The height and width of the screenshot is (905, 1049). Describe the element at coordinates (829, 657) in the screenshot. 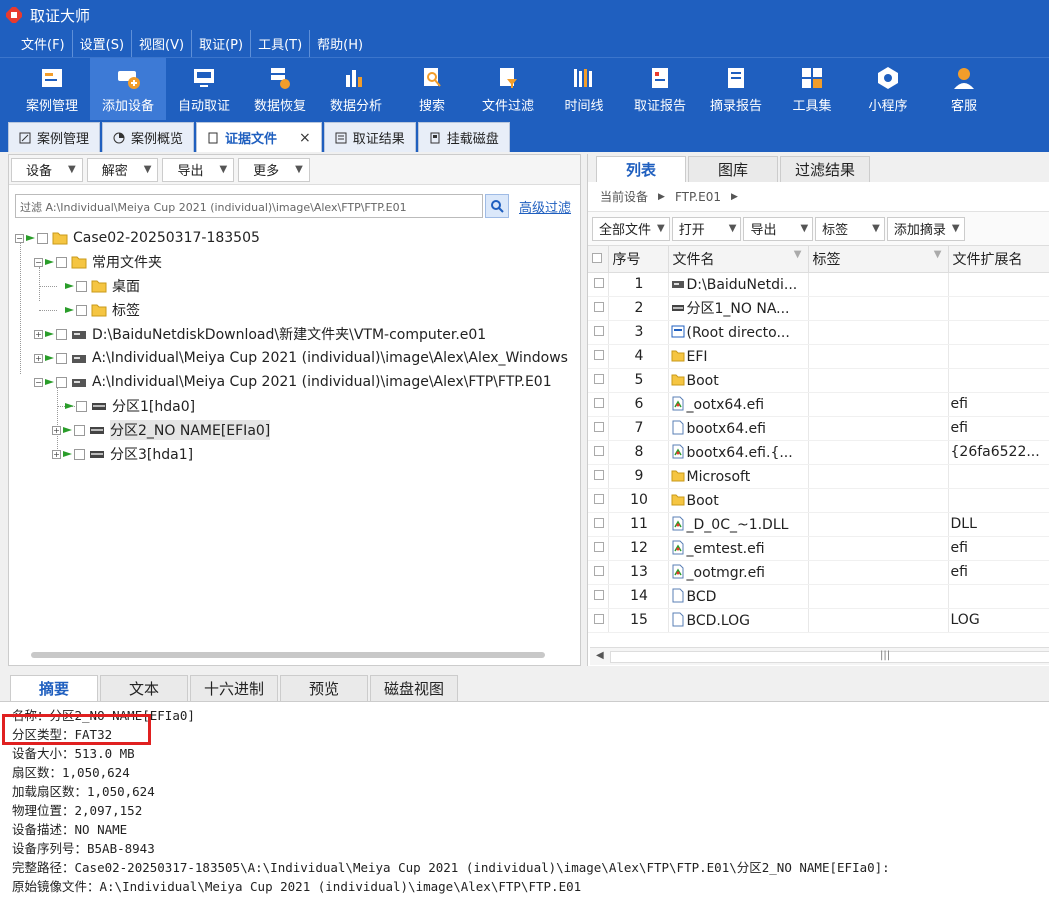

I see `scrollbar-thumb` at that location.